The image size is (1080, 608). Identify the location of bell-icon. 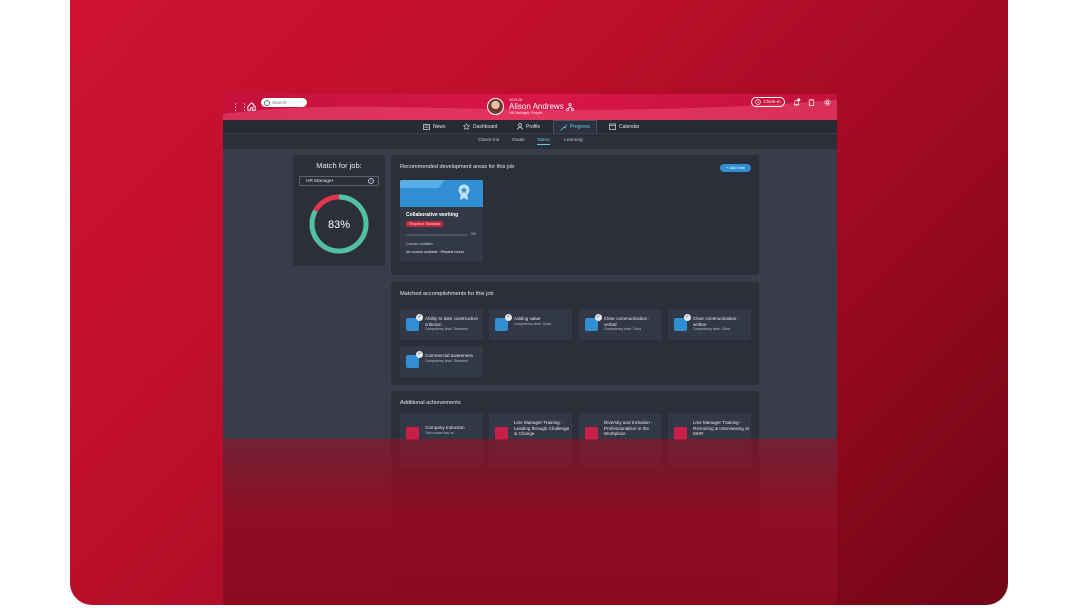
(796, 102).